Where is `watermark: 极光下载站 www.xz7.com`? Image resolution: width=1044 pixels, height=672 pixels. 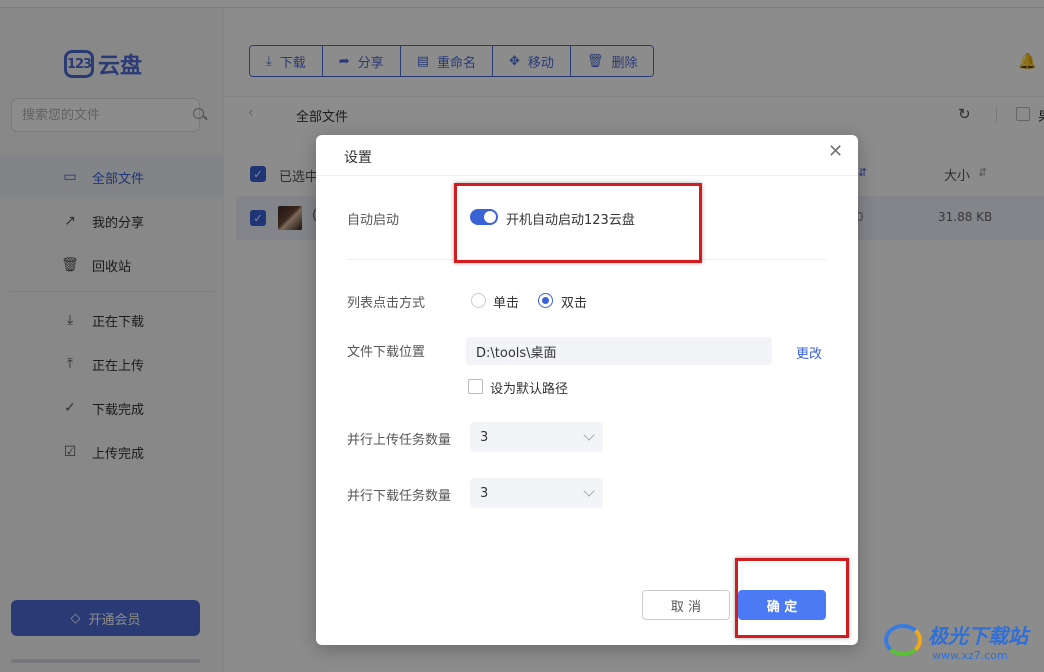
watermark: 极光下载站 www.xz7.com is located at coordinates (964, 643).